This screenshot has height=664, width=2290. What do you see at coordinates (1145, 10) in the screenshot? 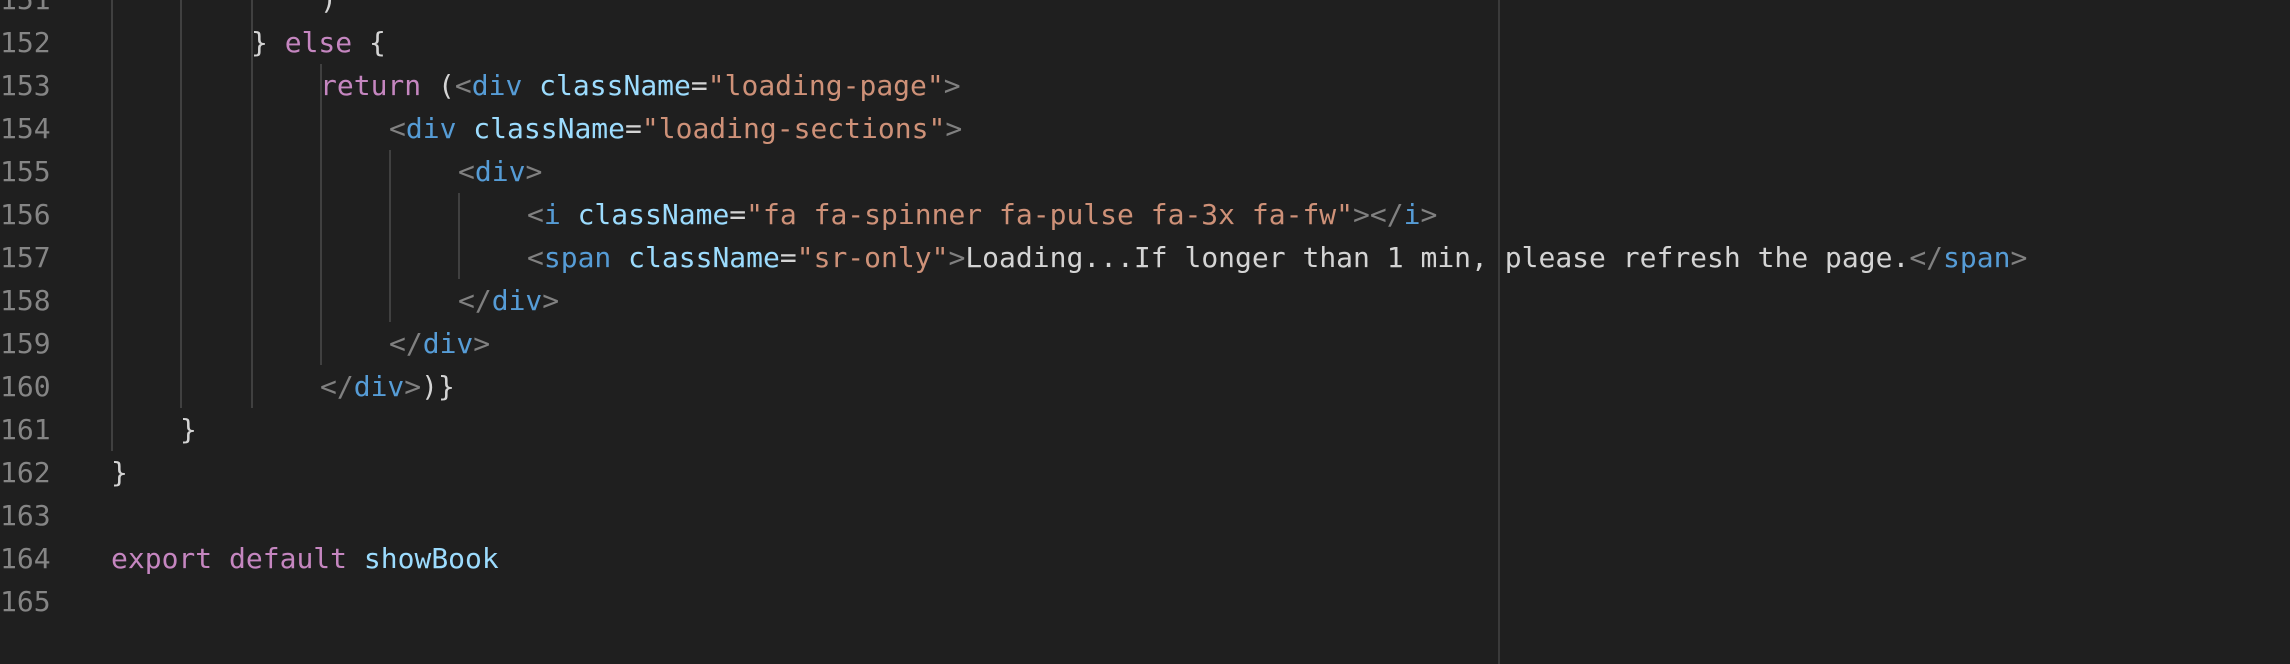
I see `code-line: 151)` at bounding box center [1145, 10].